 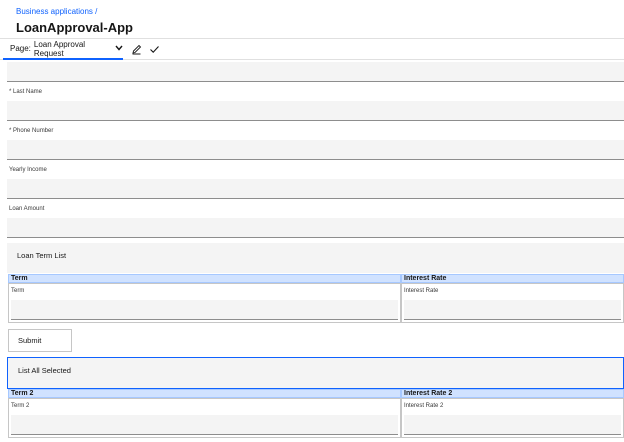 What do you see at coordinates (312, 19) in the screenshot?
I see `app-header: Business applications / LoanApproval-App` at bounding box center [312, 19].